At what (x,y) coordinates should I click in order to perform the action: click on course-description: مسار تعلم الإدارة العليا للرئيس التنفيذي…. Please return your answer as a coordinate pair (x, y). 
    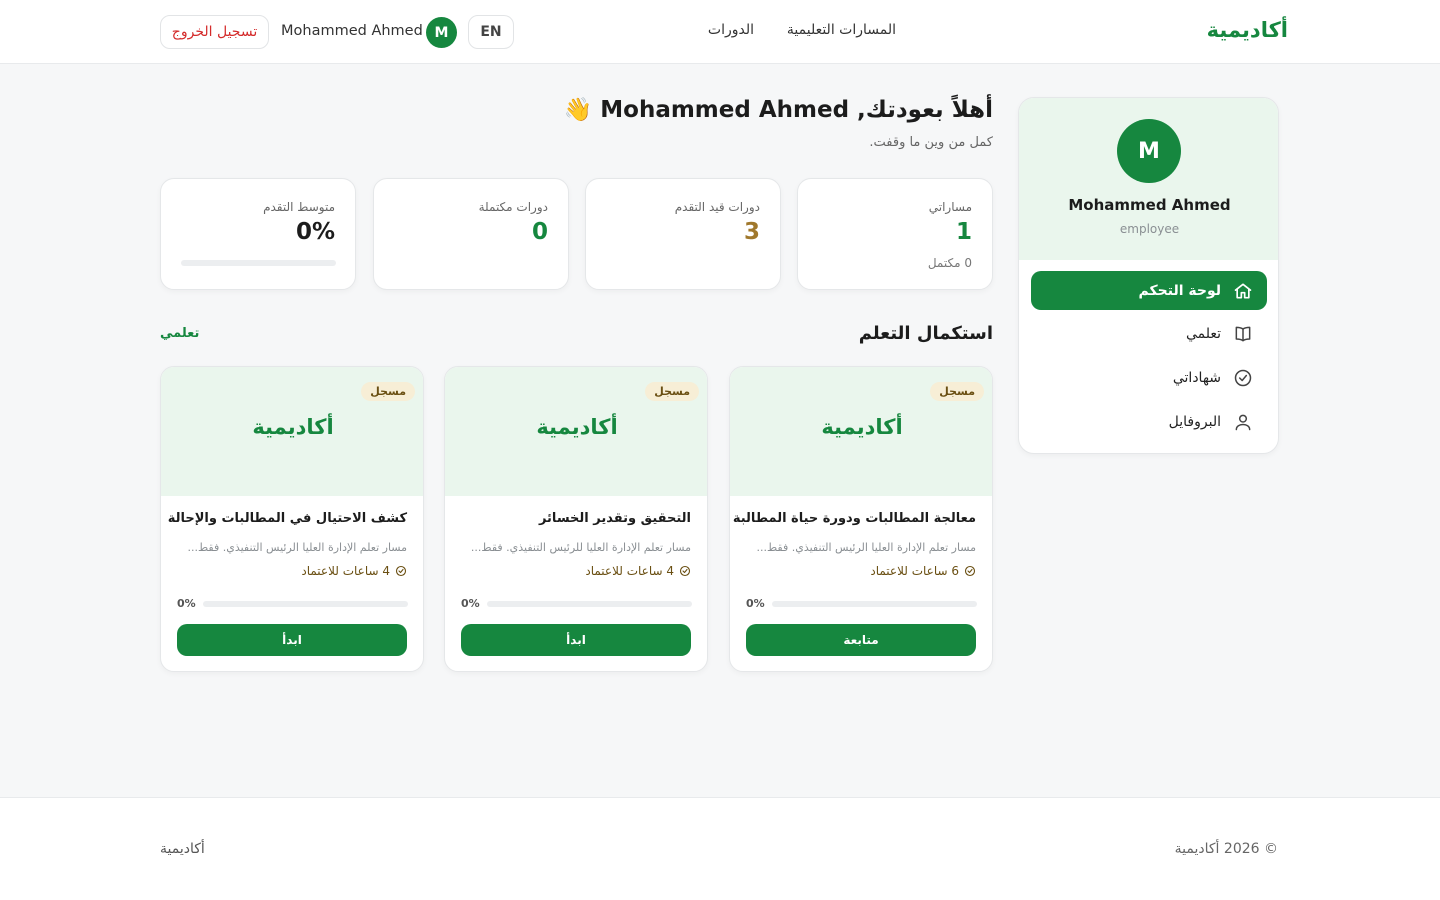
    Looking at the image, I should click on (580, 547).